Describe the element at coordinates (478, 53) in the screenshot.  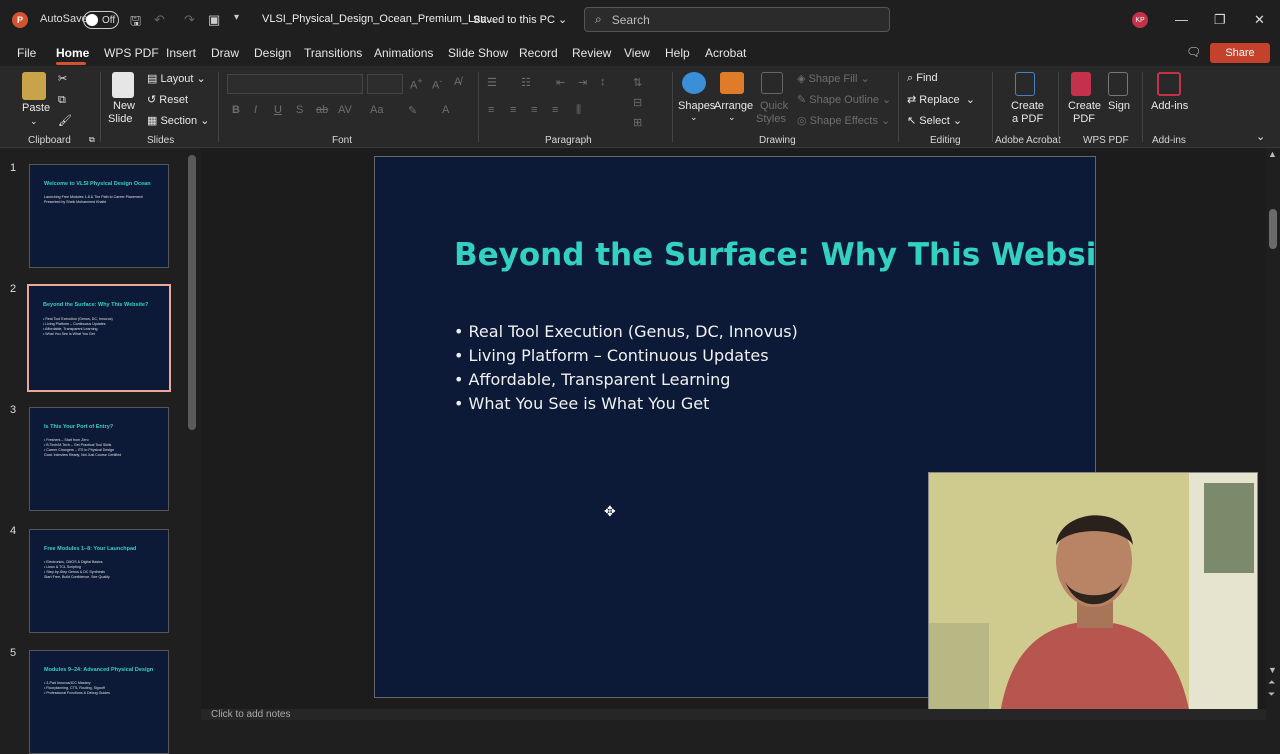
I see `tab-slide-show: Slide Show` at that location.